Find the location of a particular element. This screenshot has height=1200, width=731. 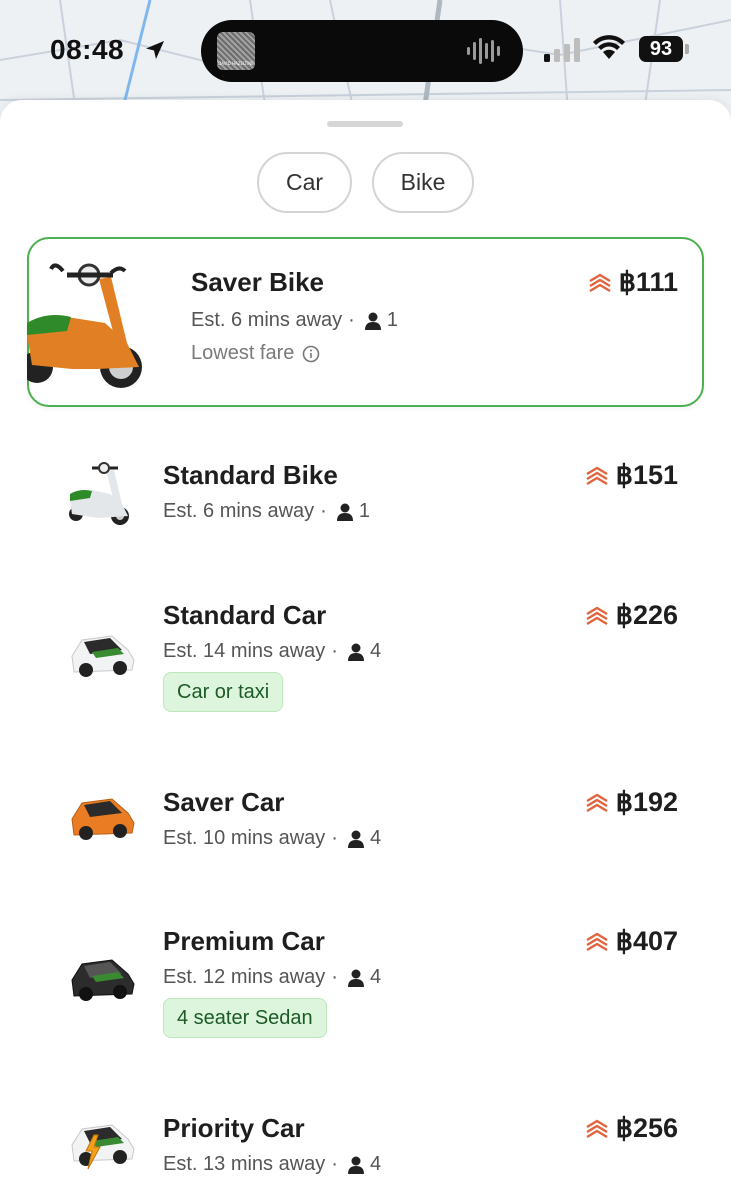

ride-name: Priority Car is located at coordinates (234, 1128).